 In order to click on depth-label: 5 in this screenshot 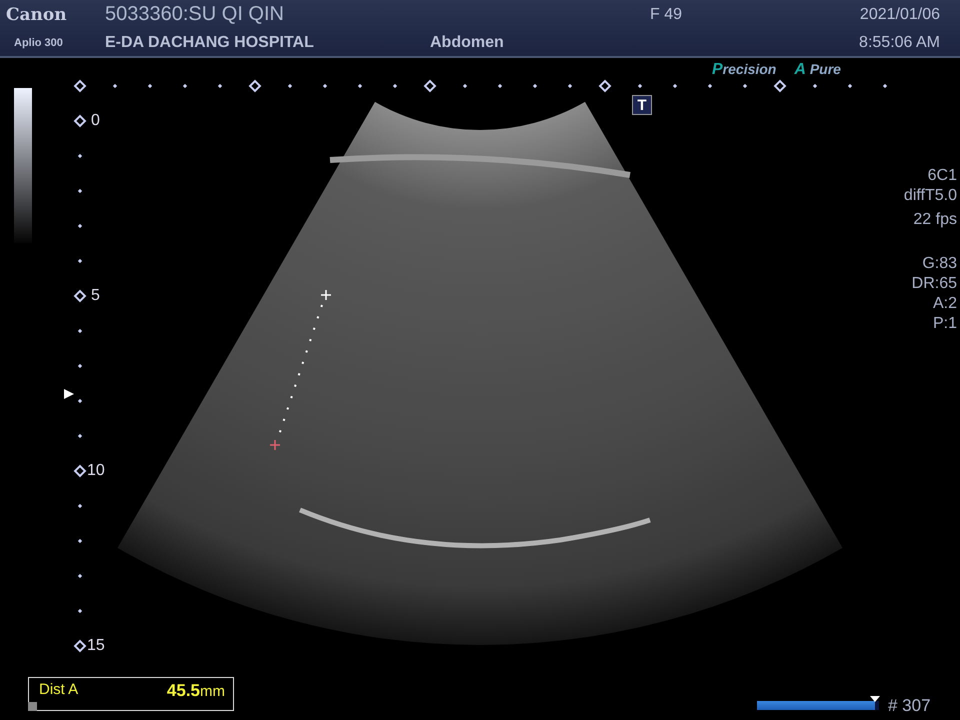, I will do `click(95, 296)`.